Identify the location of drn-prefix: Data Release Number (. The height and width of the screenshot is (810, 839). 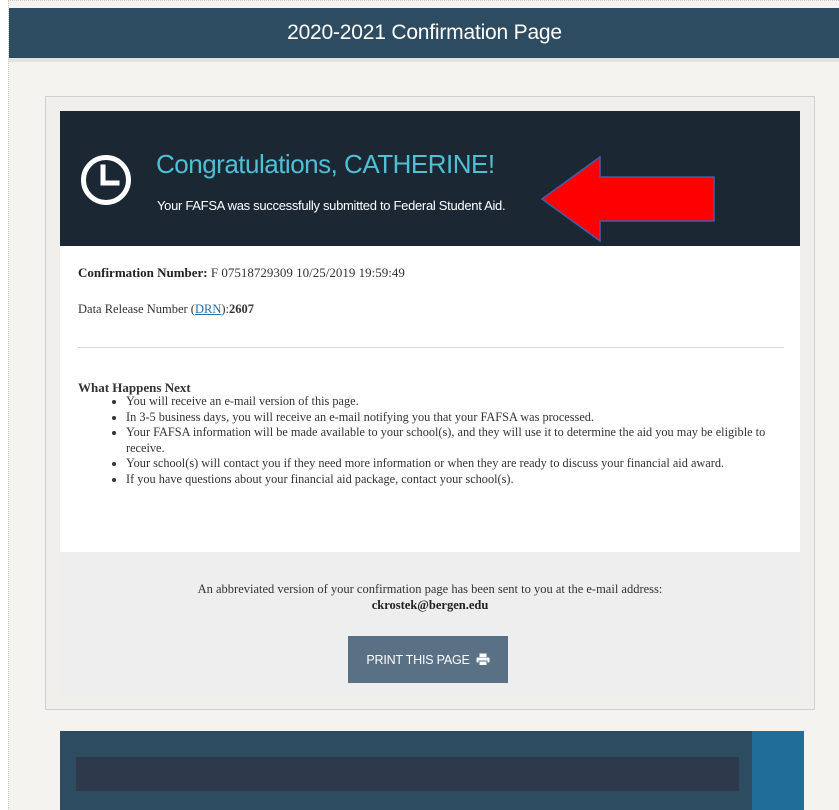
(136, 309).